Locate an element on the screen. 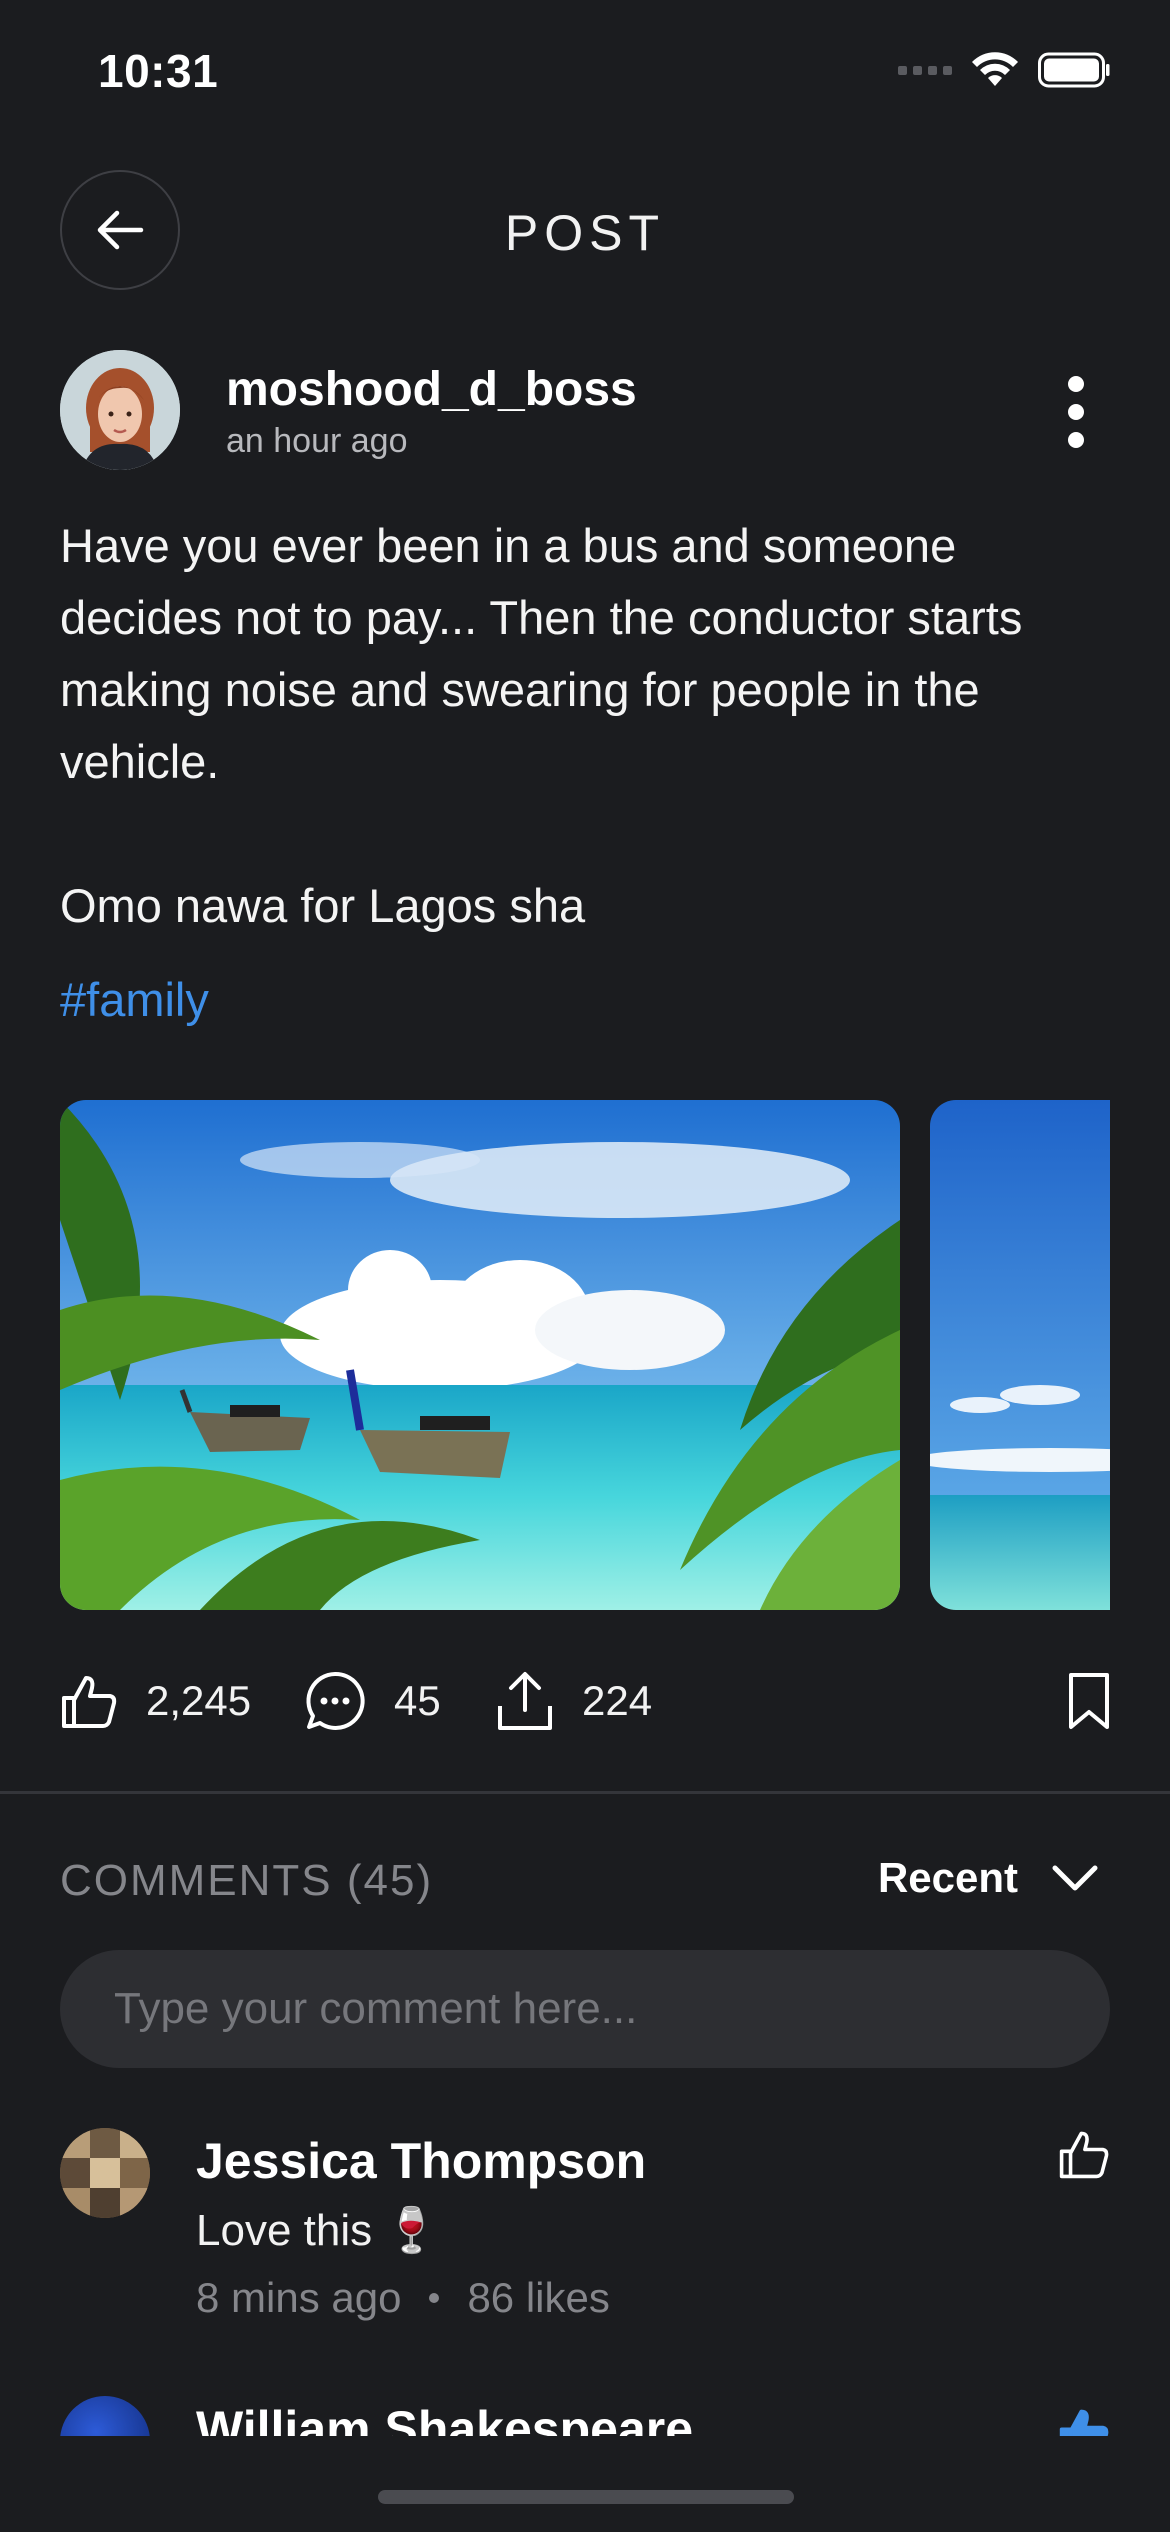 This screenshot has width=1170, height=2532. like-button: 2,245 is located at coordinates (155, 1701).